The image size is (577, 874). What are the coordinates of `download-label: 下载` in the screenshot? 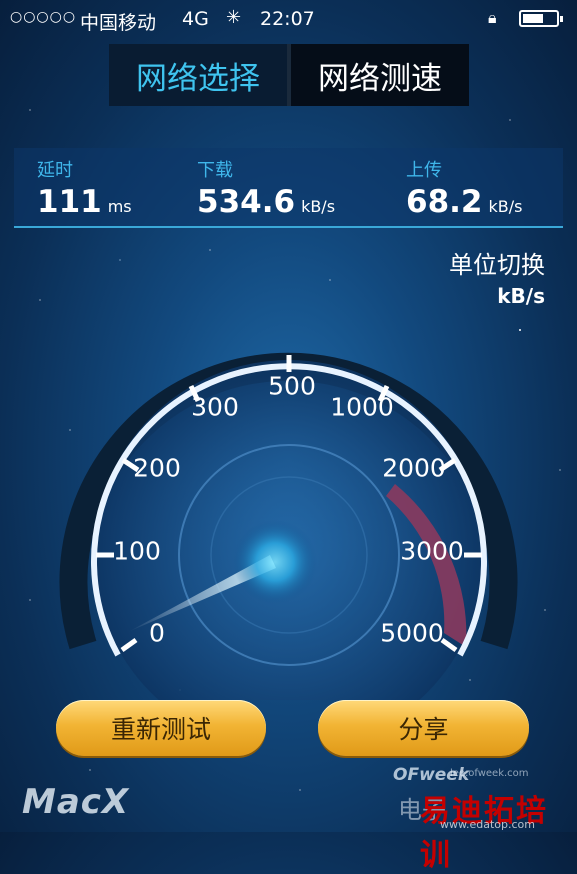 It's located at (215, 170).